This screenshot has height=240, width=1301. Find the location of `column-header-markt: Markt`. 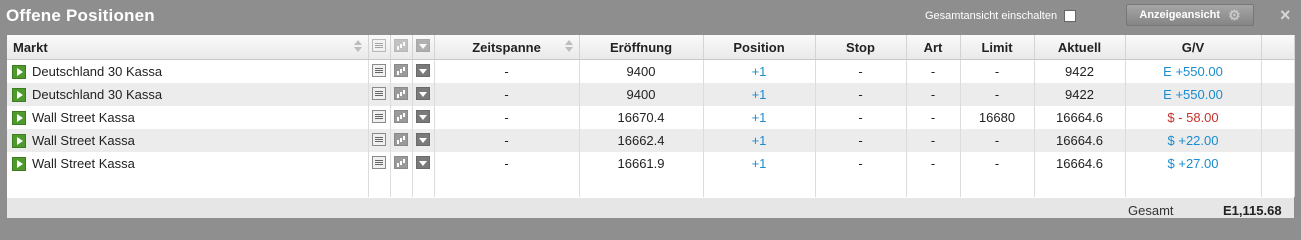

column-header-markt: Markt is located at coordinates (188, 47).